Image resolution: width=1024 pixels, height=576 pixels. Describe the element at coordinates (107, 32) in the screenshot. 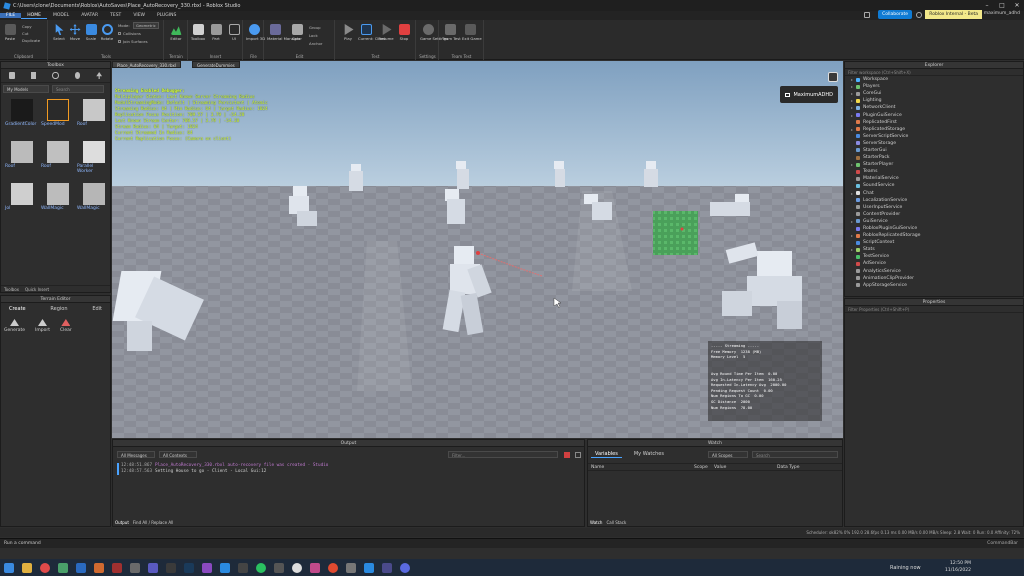

I see `rotate-button: Rotate` at that location.